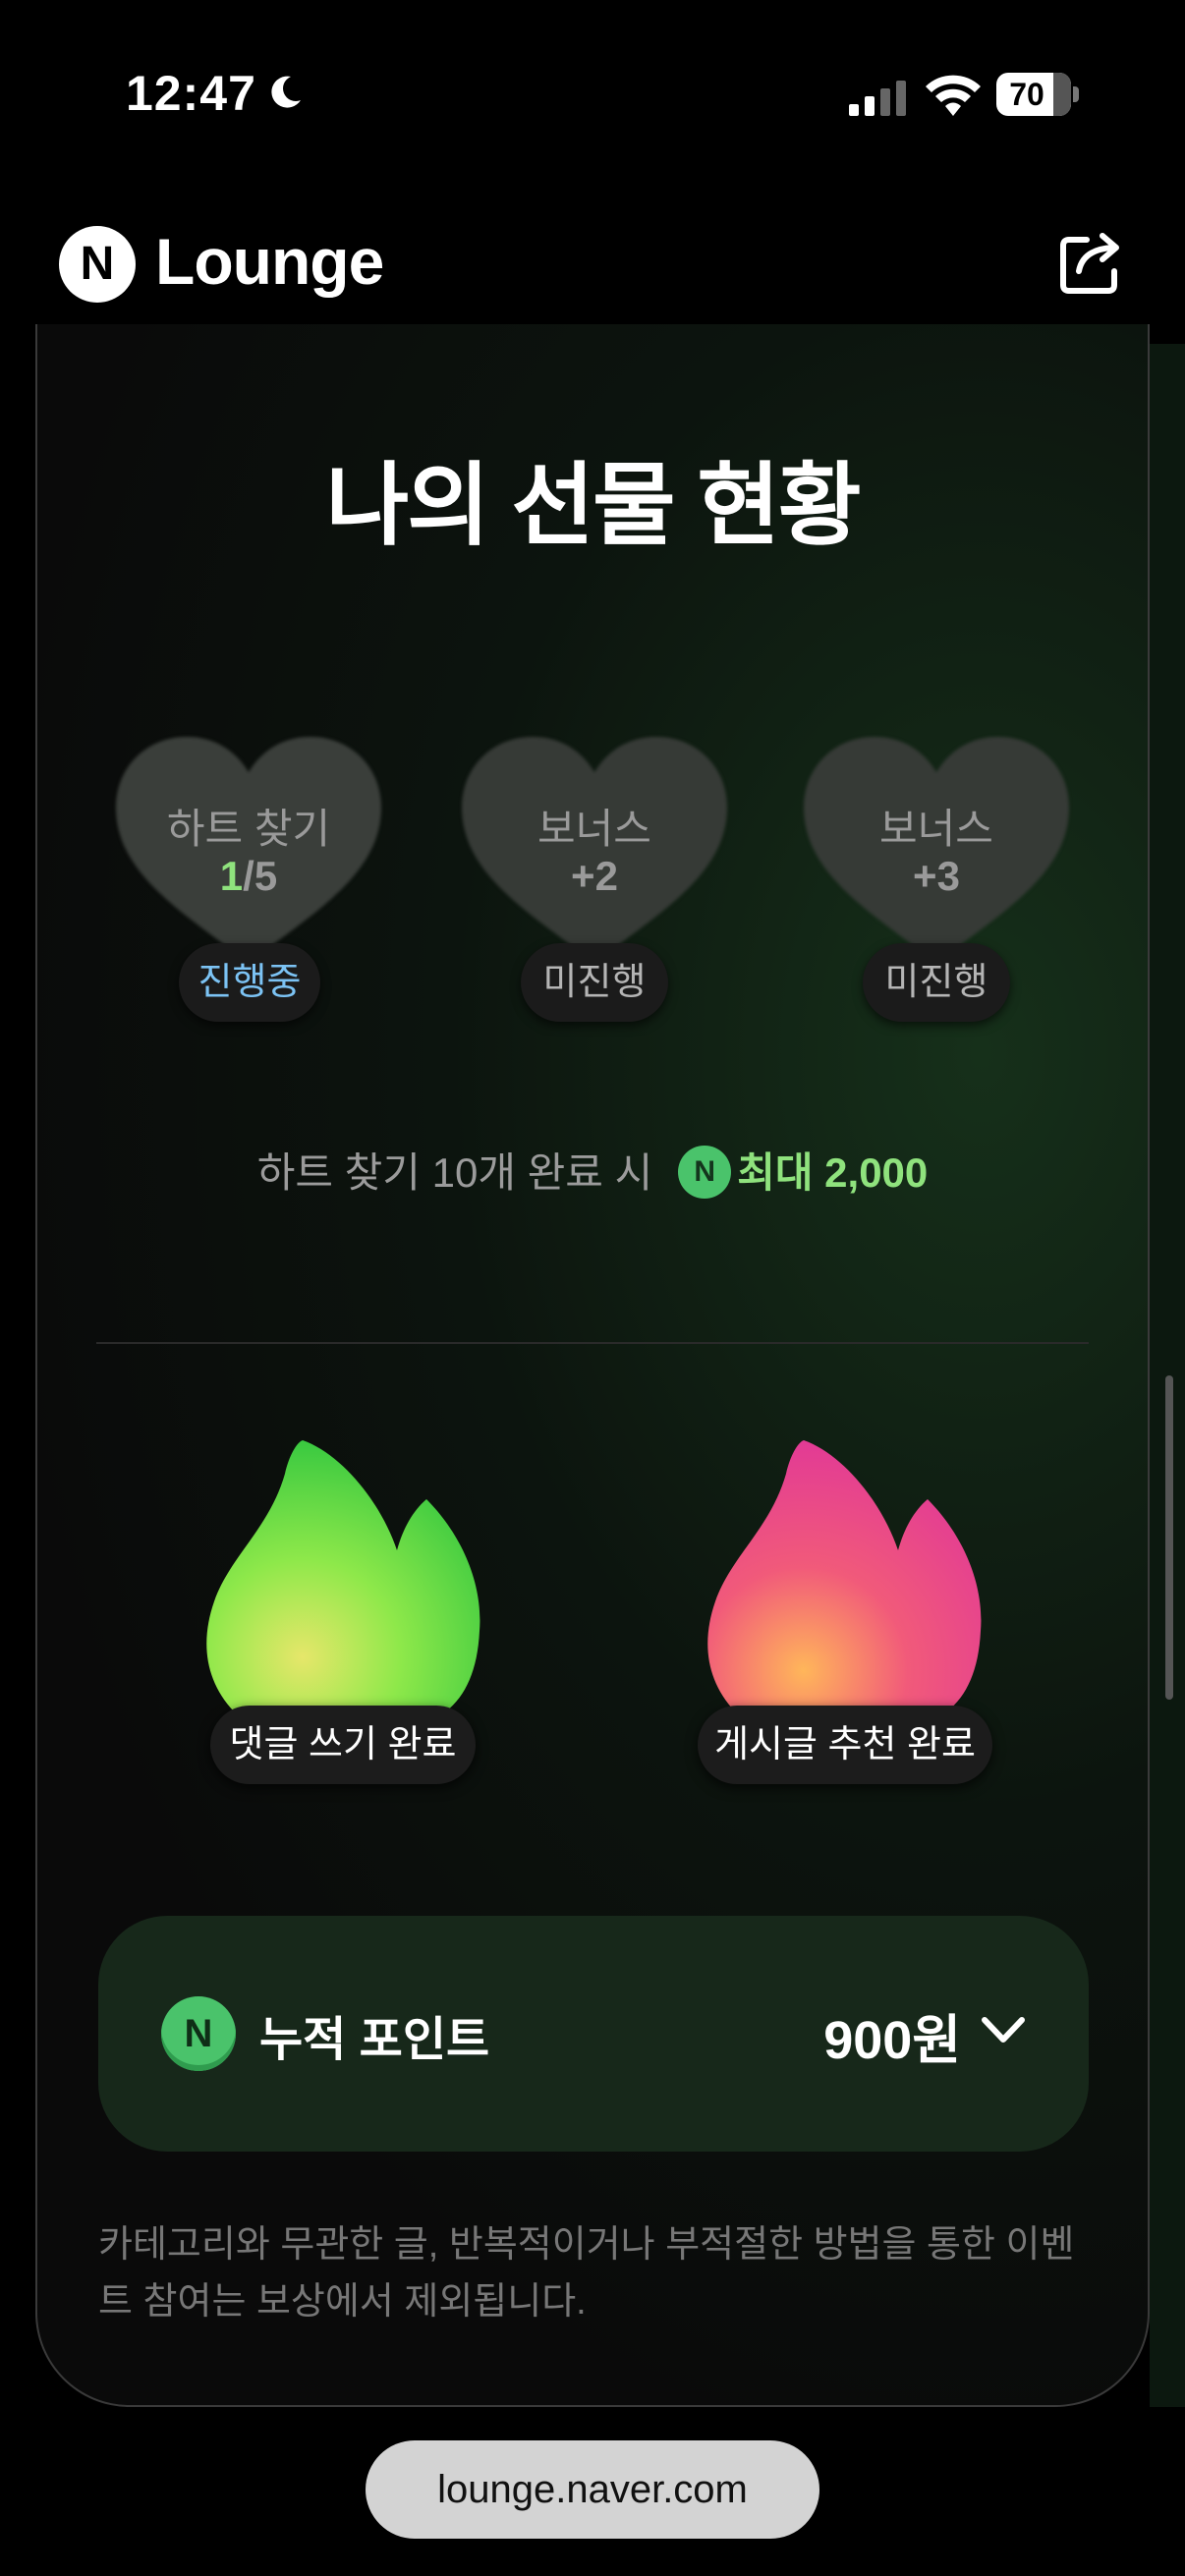  Describe the element at coordinates (1092, 262) in the screenshot. I see `share-icon` at that location.